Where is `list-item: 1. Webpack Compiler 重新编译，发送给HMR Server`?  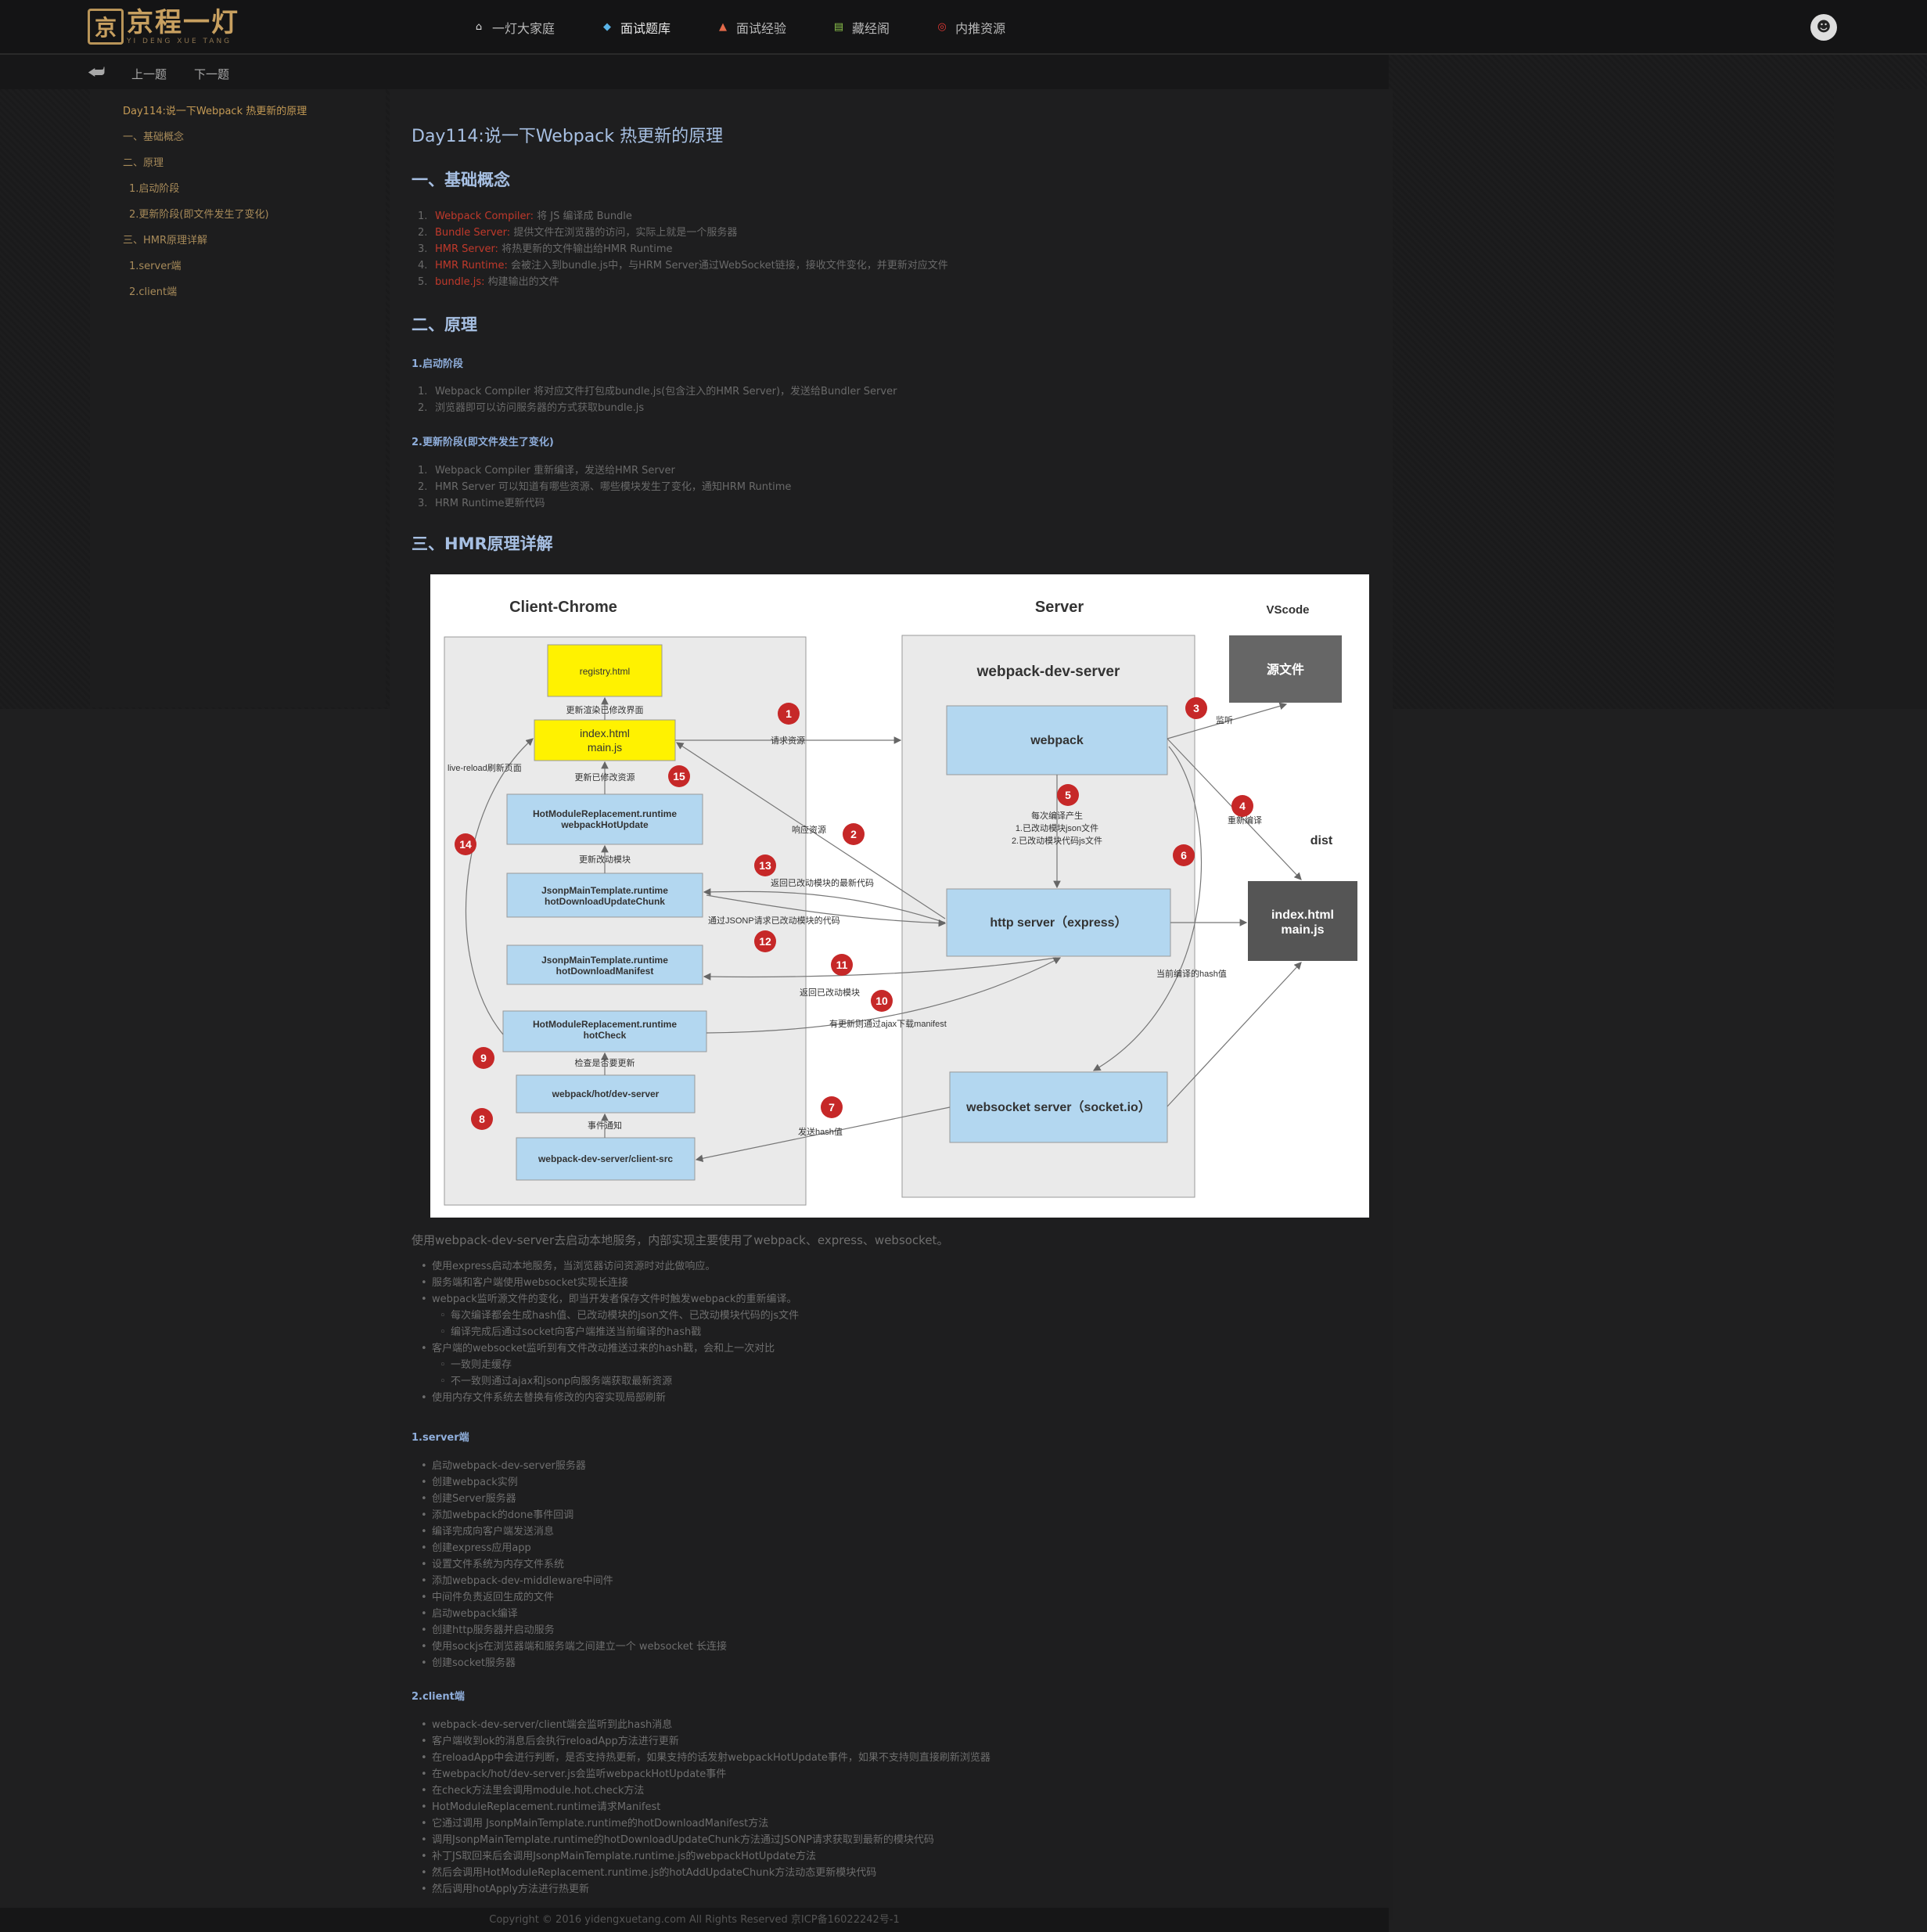
list-item: 1. Webpack Compiler 重新编译，发送给HMR Server is located at coordinates (546, 471).